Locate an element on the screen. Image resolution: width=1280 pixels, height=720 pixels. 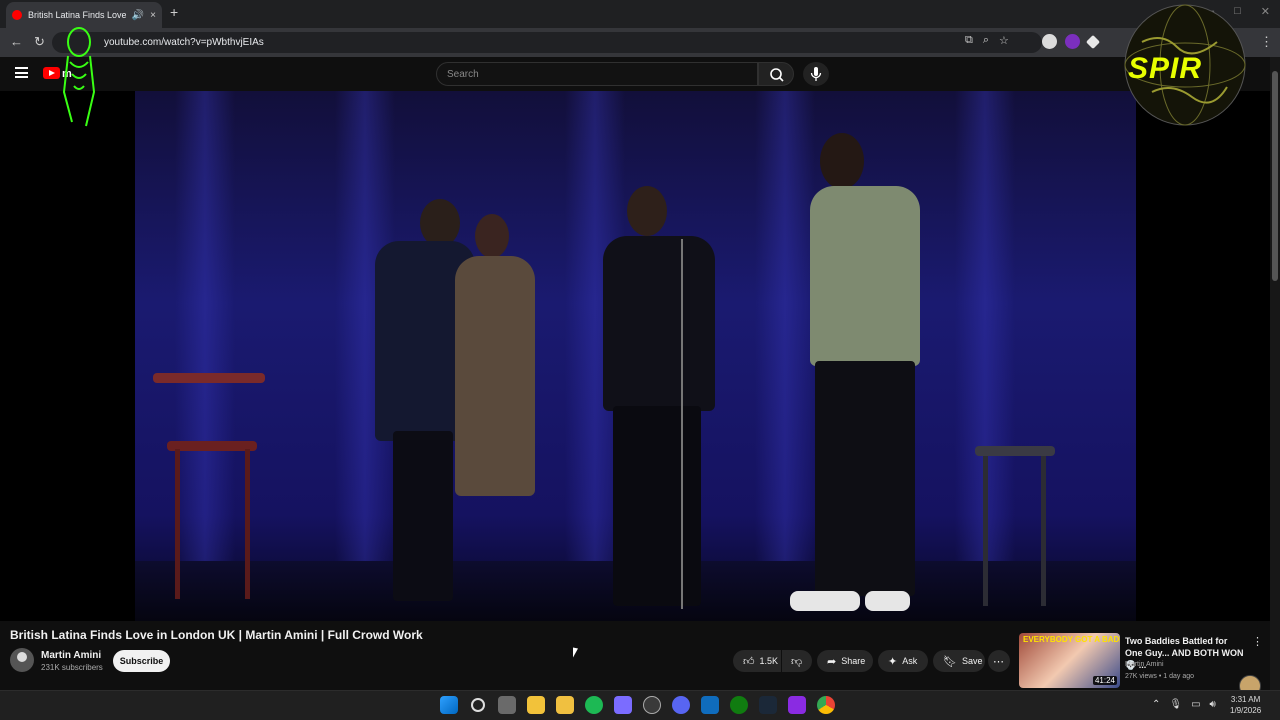
recommendation-menu-icon: ⋮ is located at coordinates (1257, 641).